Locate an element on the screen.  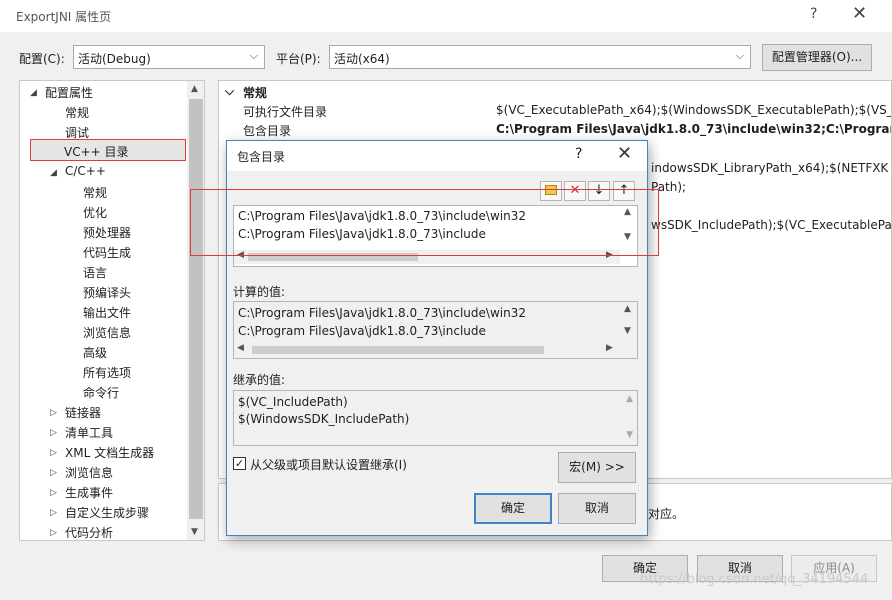
property-value-partial: wsSDK_IncludePath);$(VC_ExecutablePa is located at coordinates (771, 225).